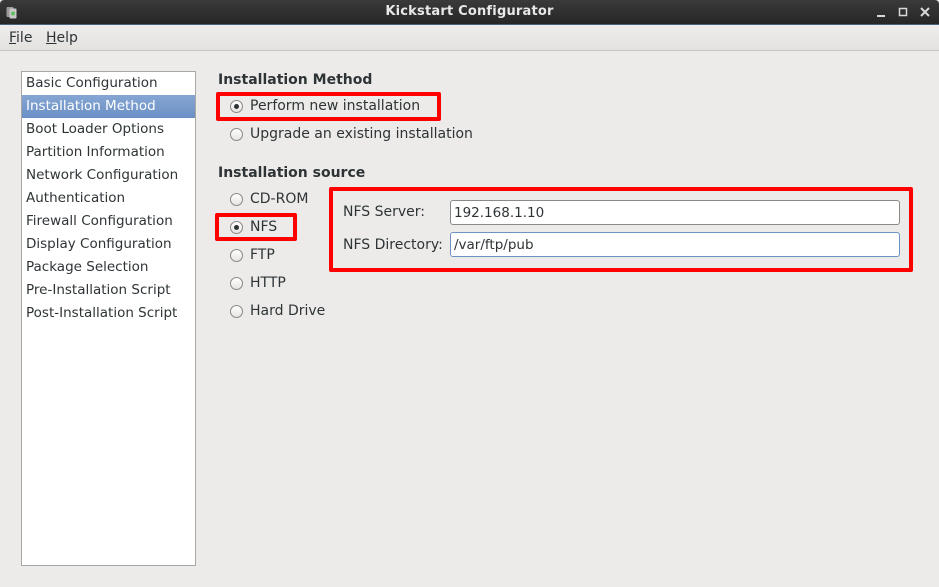 Image resolution: width=939 pixels, height=587 pixels. I want to click on menu-file-mnemonic: F, so click(13, 38).